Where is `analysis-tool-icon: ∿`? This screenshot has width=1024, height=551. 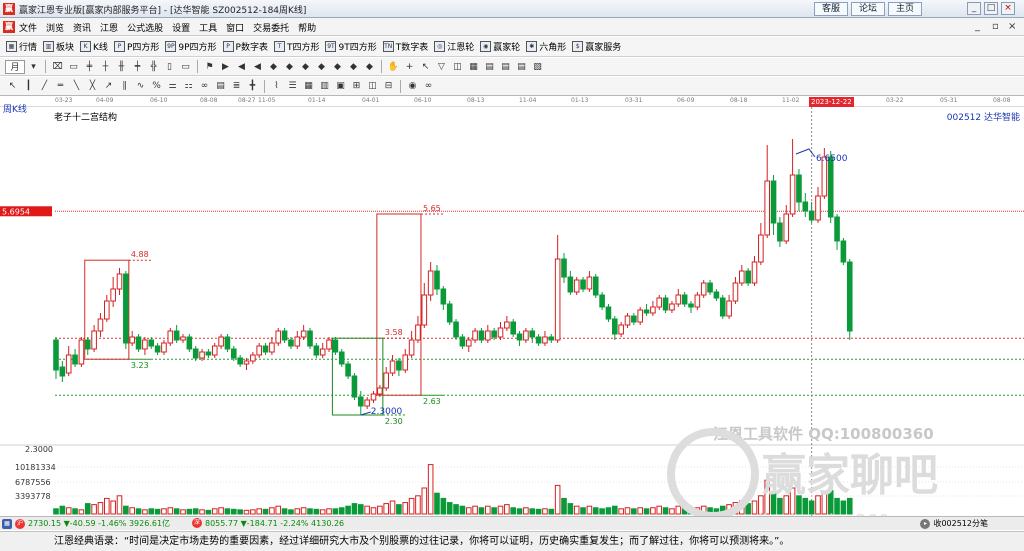 analysis-tool-icon: ∿ is located at coordinates (140, 86).